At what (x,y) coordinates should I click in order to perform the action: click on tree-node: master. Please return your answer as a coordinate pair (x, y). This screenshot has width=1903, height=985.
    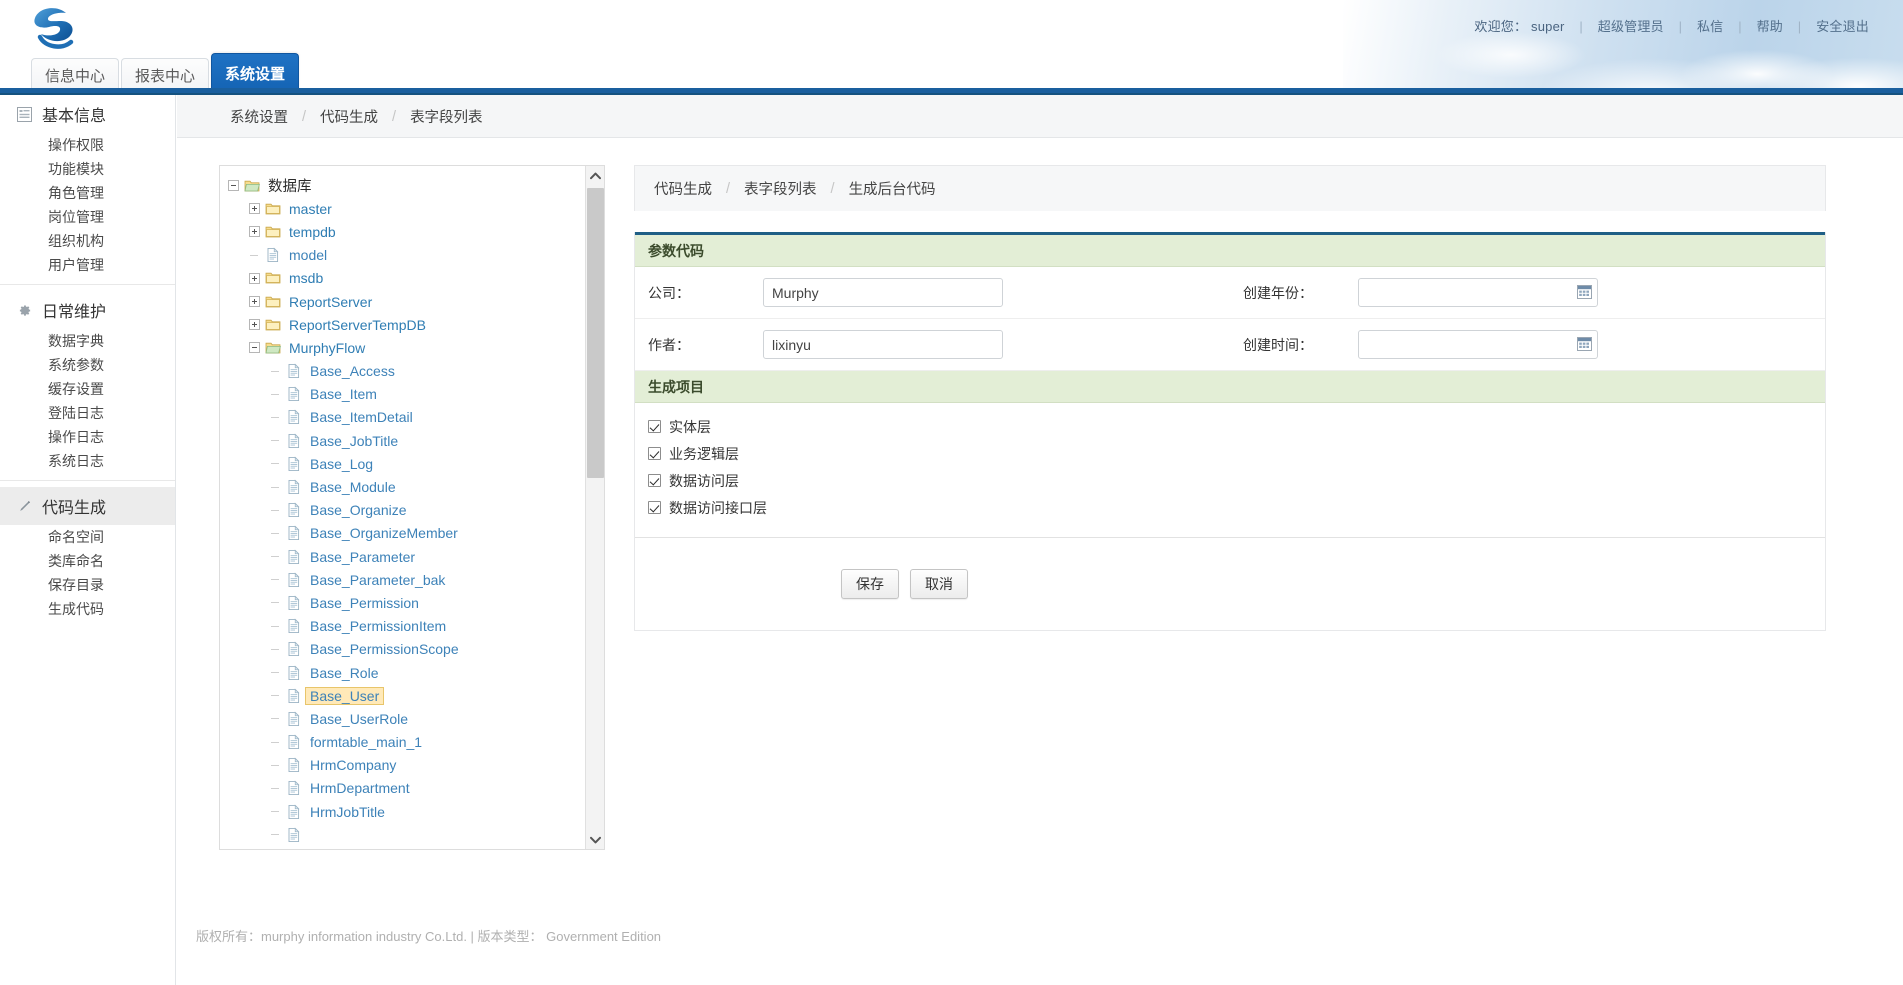
    Looking at the image, I should click on (402, 208).